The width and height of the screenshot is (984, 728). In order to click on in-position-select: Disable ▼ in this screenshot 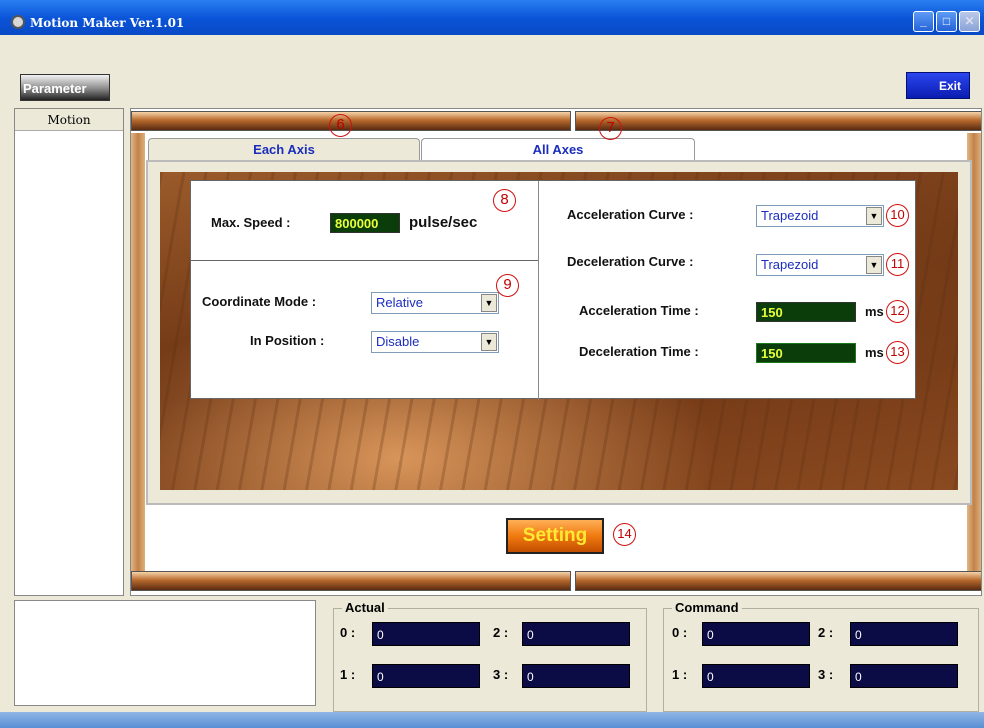, I will do `click(435, 342)`.